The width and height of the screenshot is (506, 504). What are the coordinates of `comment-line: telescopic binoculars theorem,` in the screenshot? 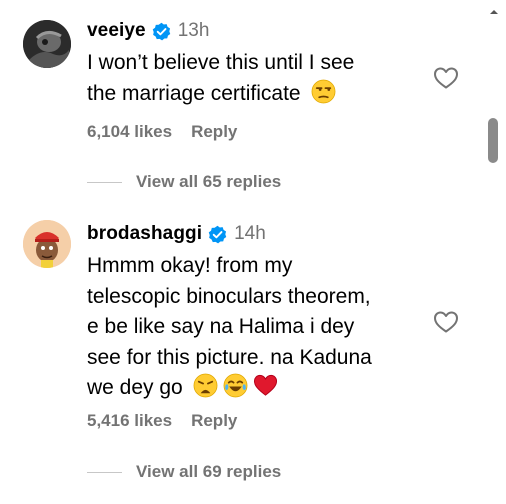 It's located at (229, 296).